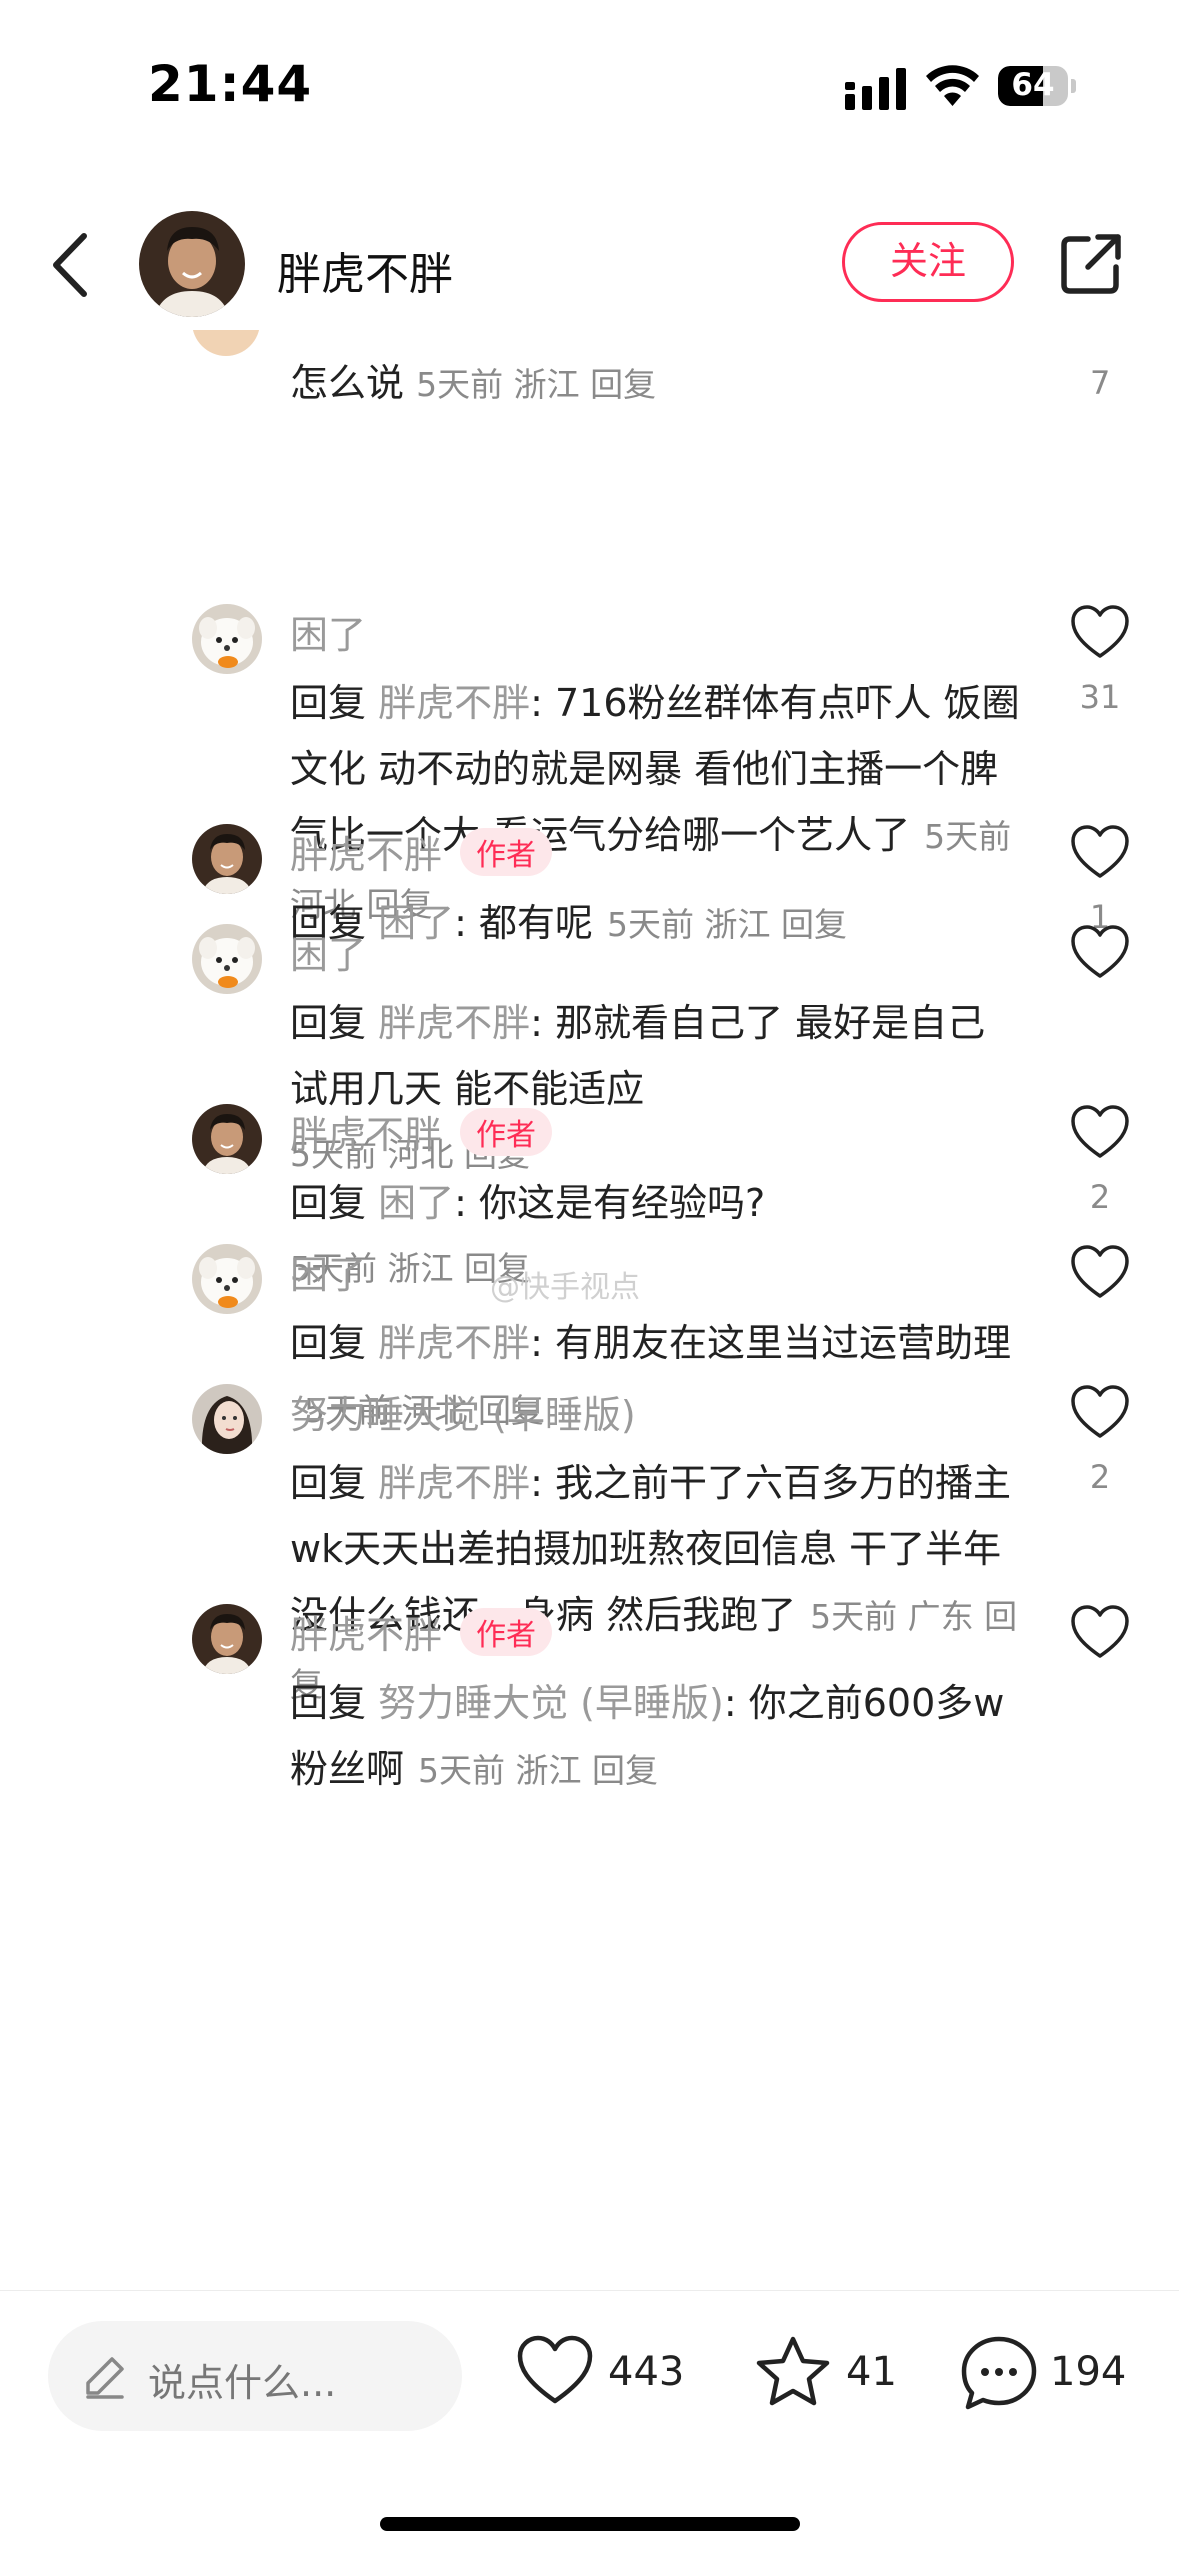 This screenshot has width=1179, height=2557. I want to click on comment-text: : 有朋友在这里当过运营助理, so click(770, 1343).